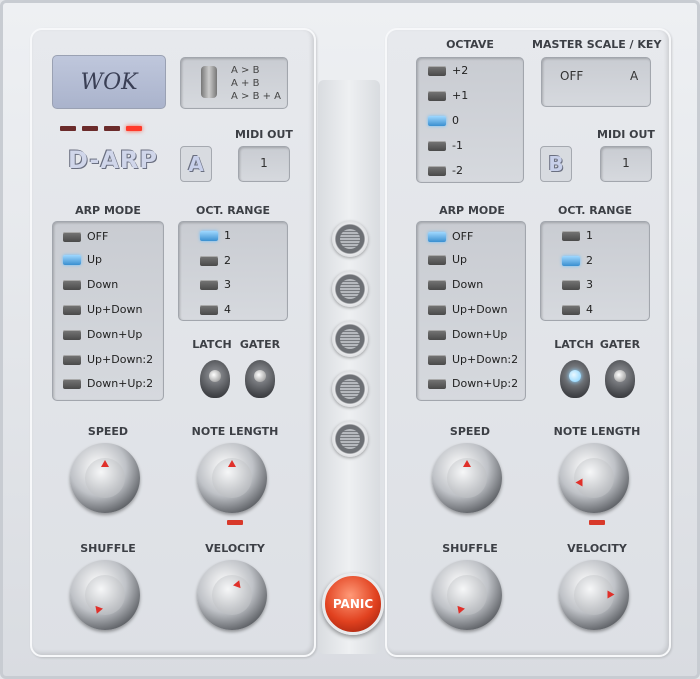 The width and height of the screenshot is (700, 679). I want to click on gater-b-toggle, so click(620, 379).